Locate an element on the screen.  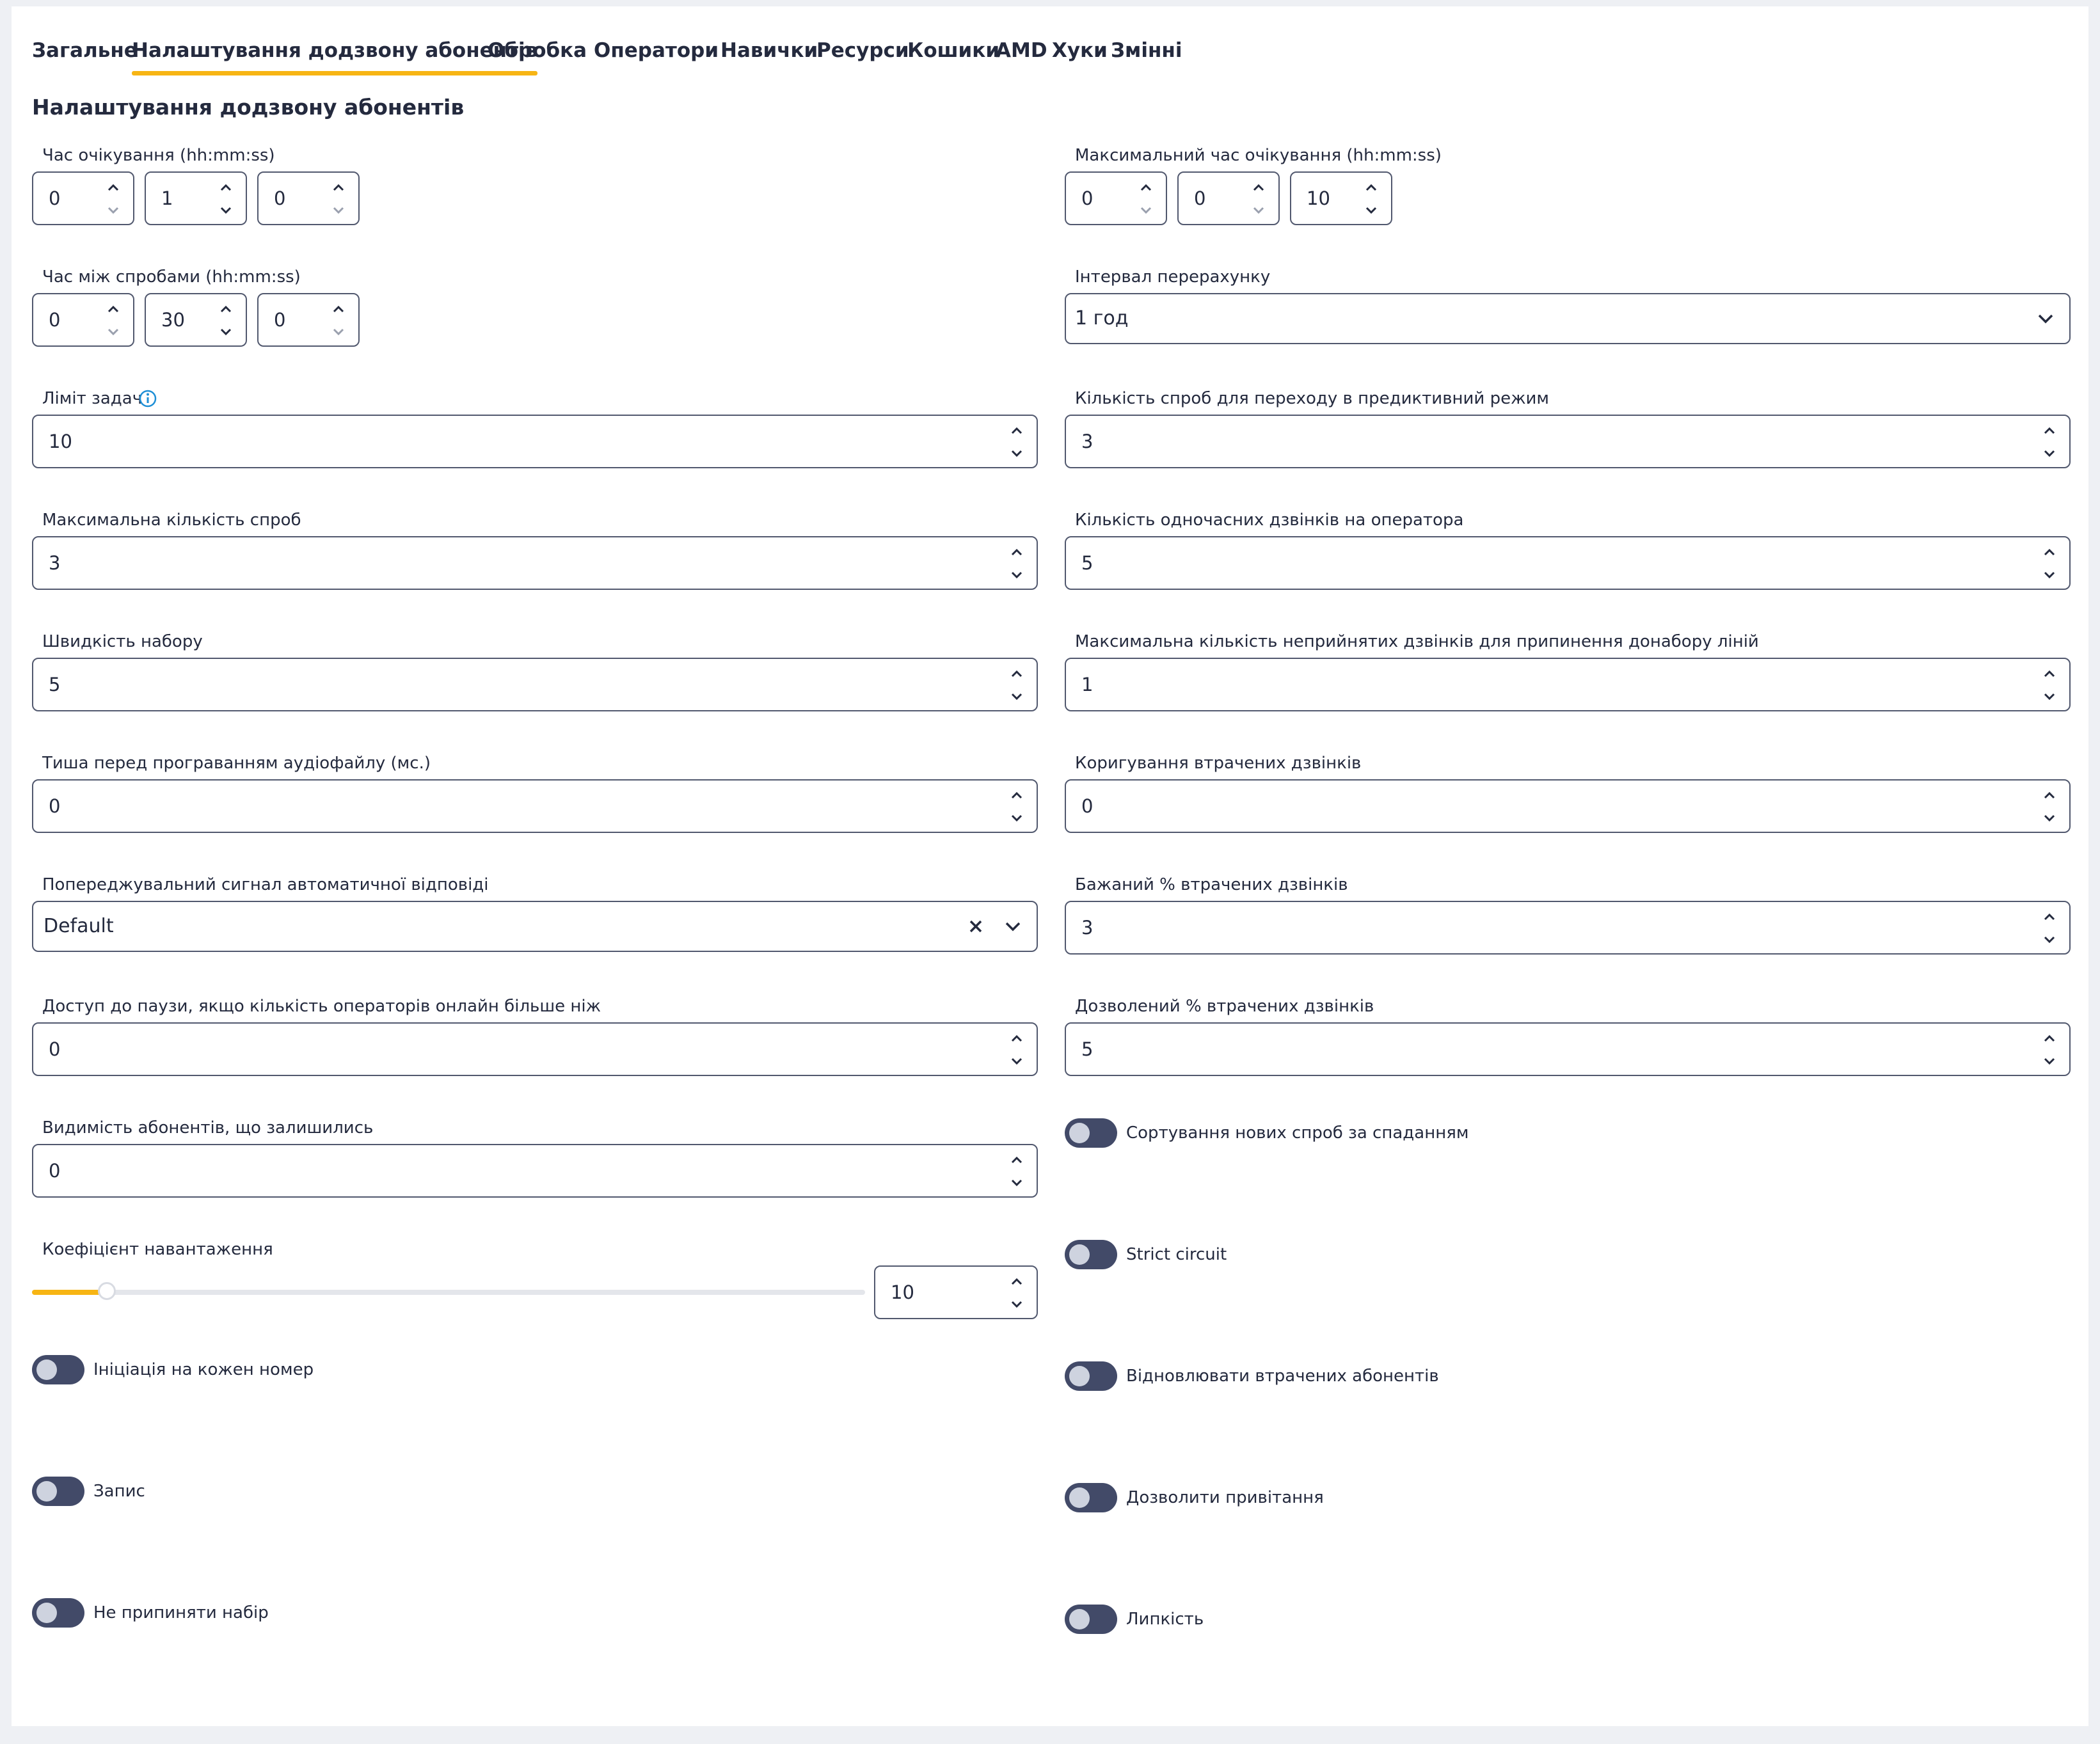
tab-baskets: Кошики is located at coordinates (953, 55).